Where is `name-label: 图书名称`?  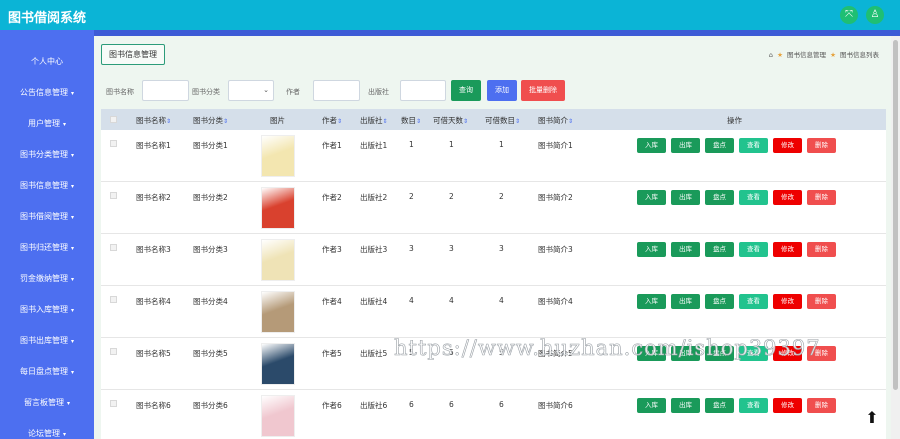 name-label: 图书名称 is located at coordinates (120, 92).